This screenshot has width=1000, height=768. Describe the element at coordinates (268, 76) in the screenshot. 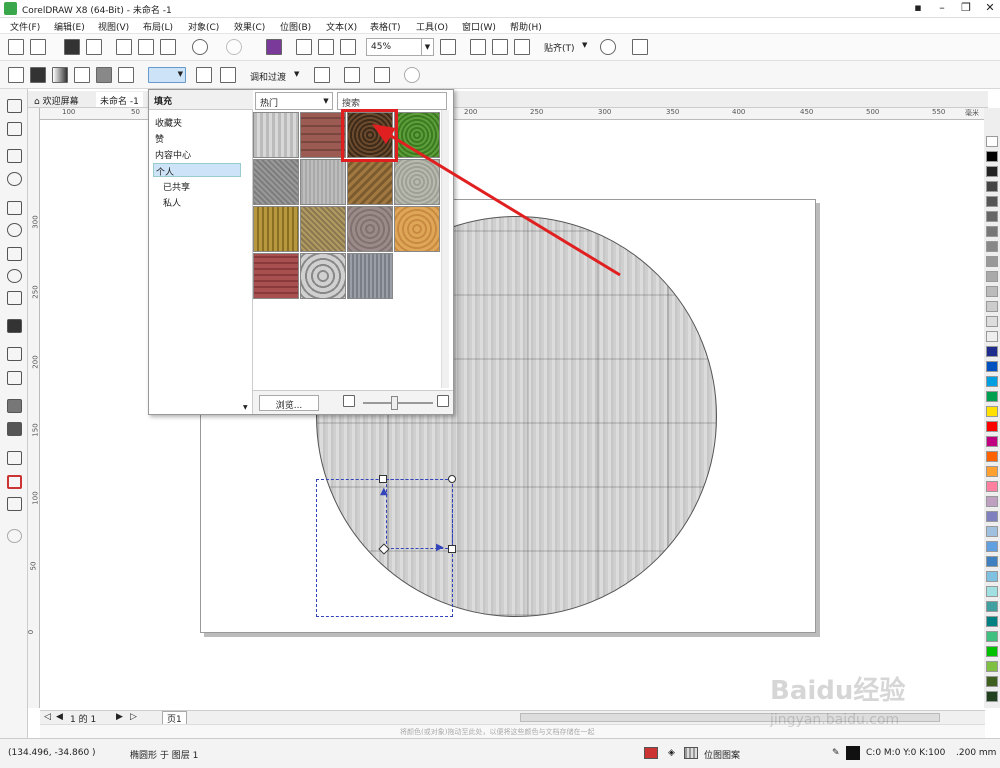

I see `blend-transition-dropdown: 调和过渡` at that location.